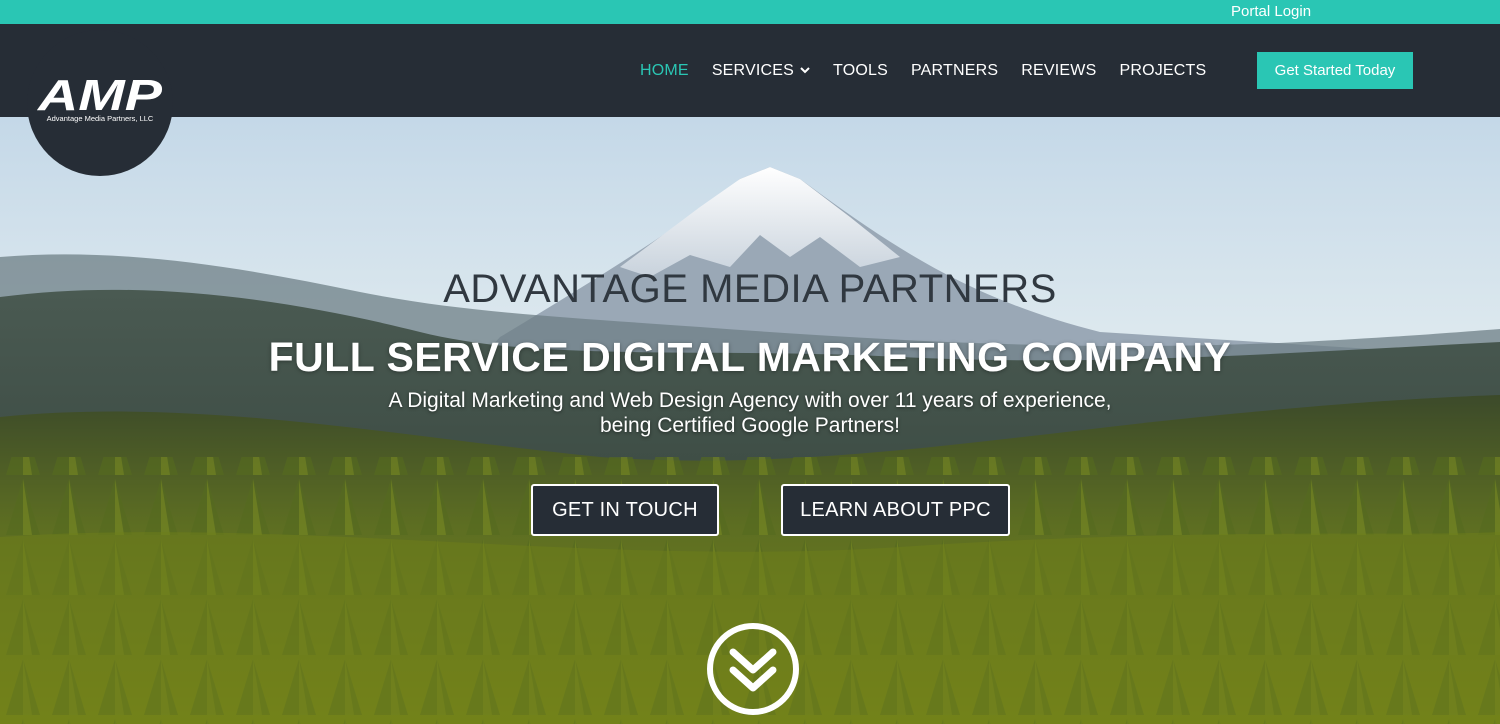 The image size is (1500, 724). I want to click on amp-logo-mark: AMP, so click(100, 95).